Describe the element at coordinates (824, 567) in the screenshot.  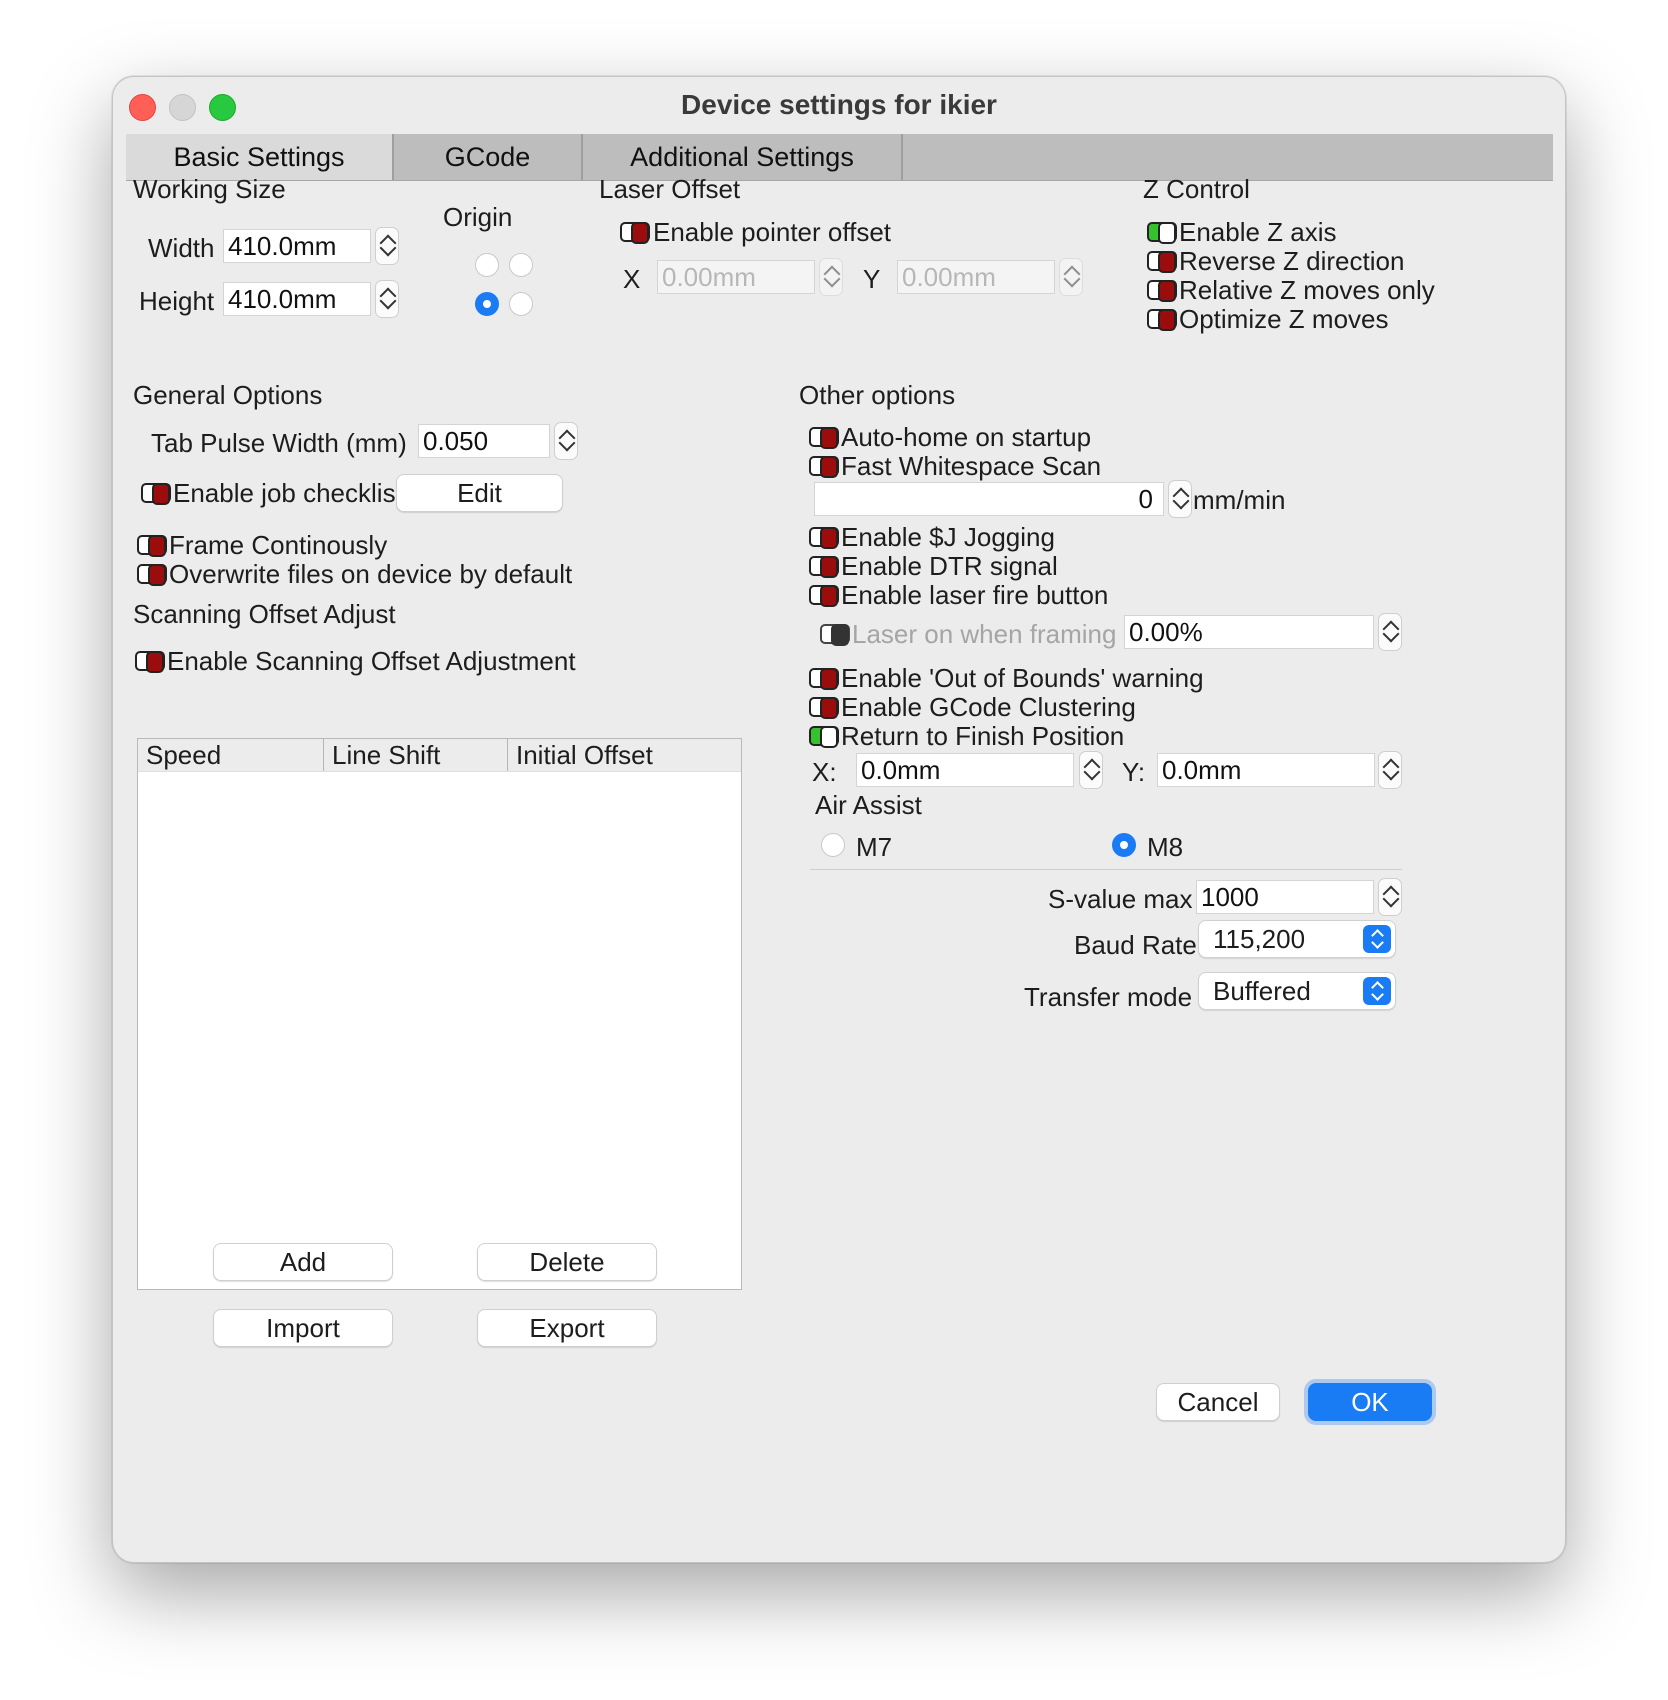
I see `dtr-signal-toggle` at that location.